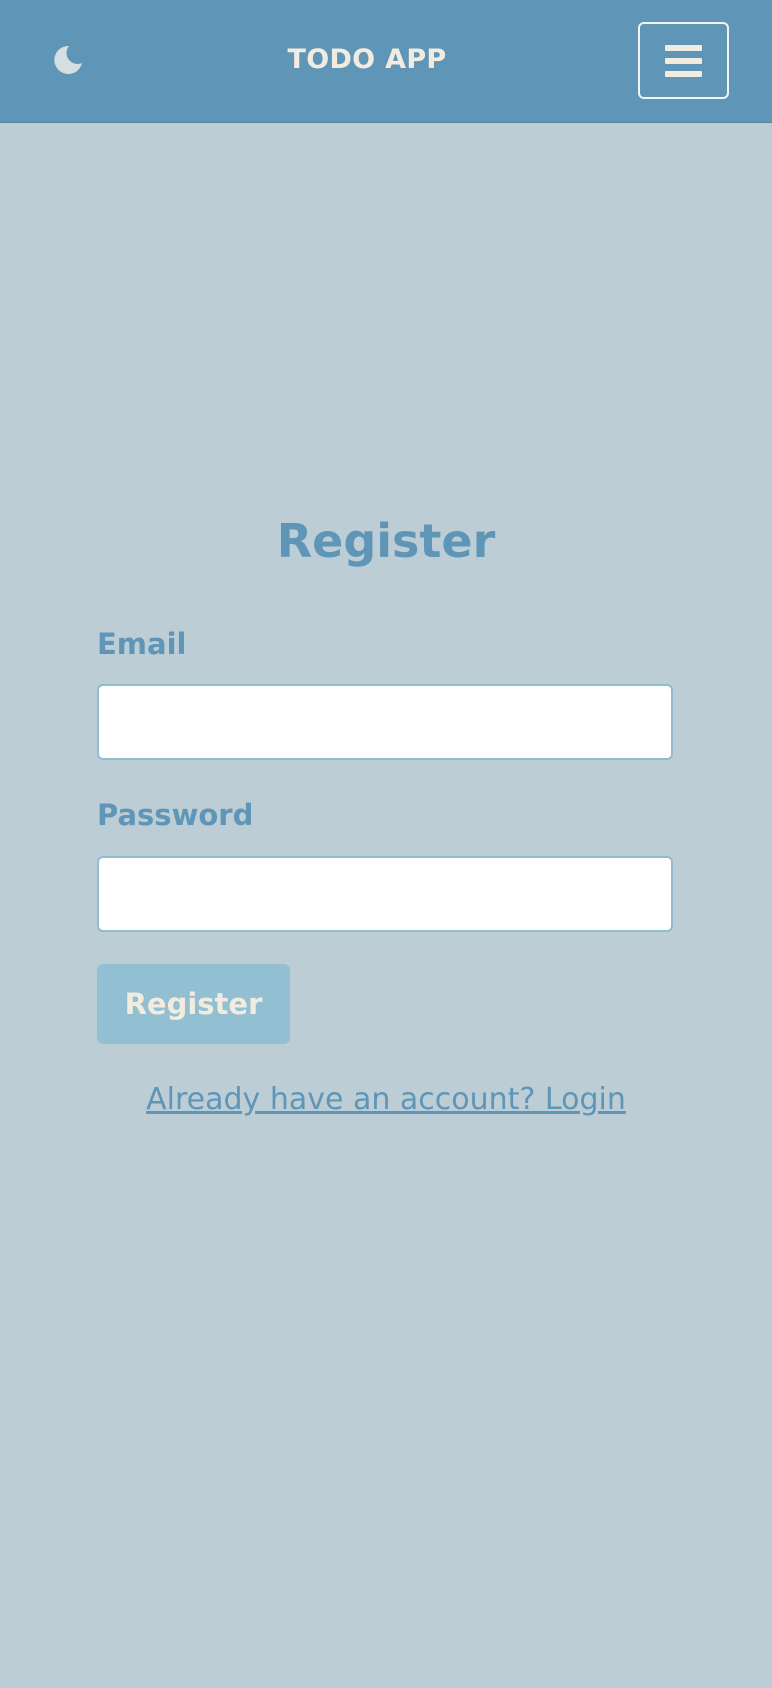 The height and width of the screenshot is (1688, 772). Describe the element at coordinates (367, 60) in the screenshot. I see `app-brand: TODO APP` at that location.